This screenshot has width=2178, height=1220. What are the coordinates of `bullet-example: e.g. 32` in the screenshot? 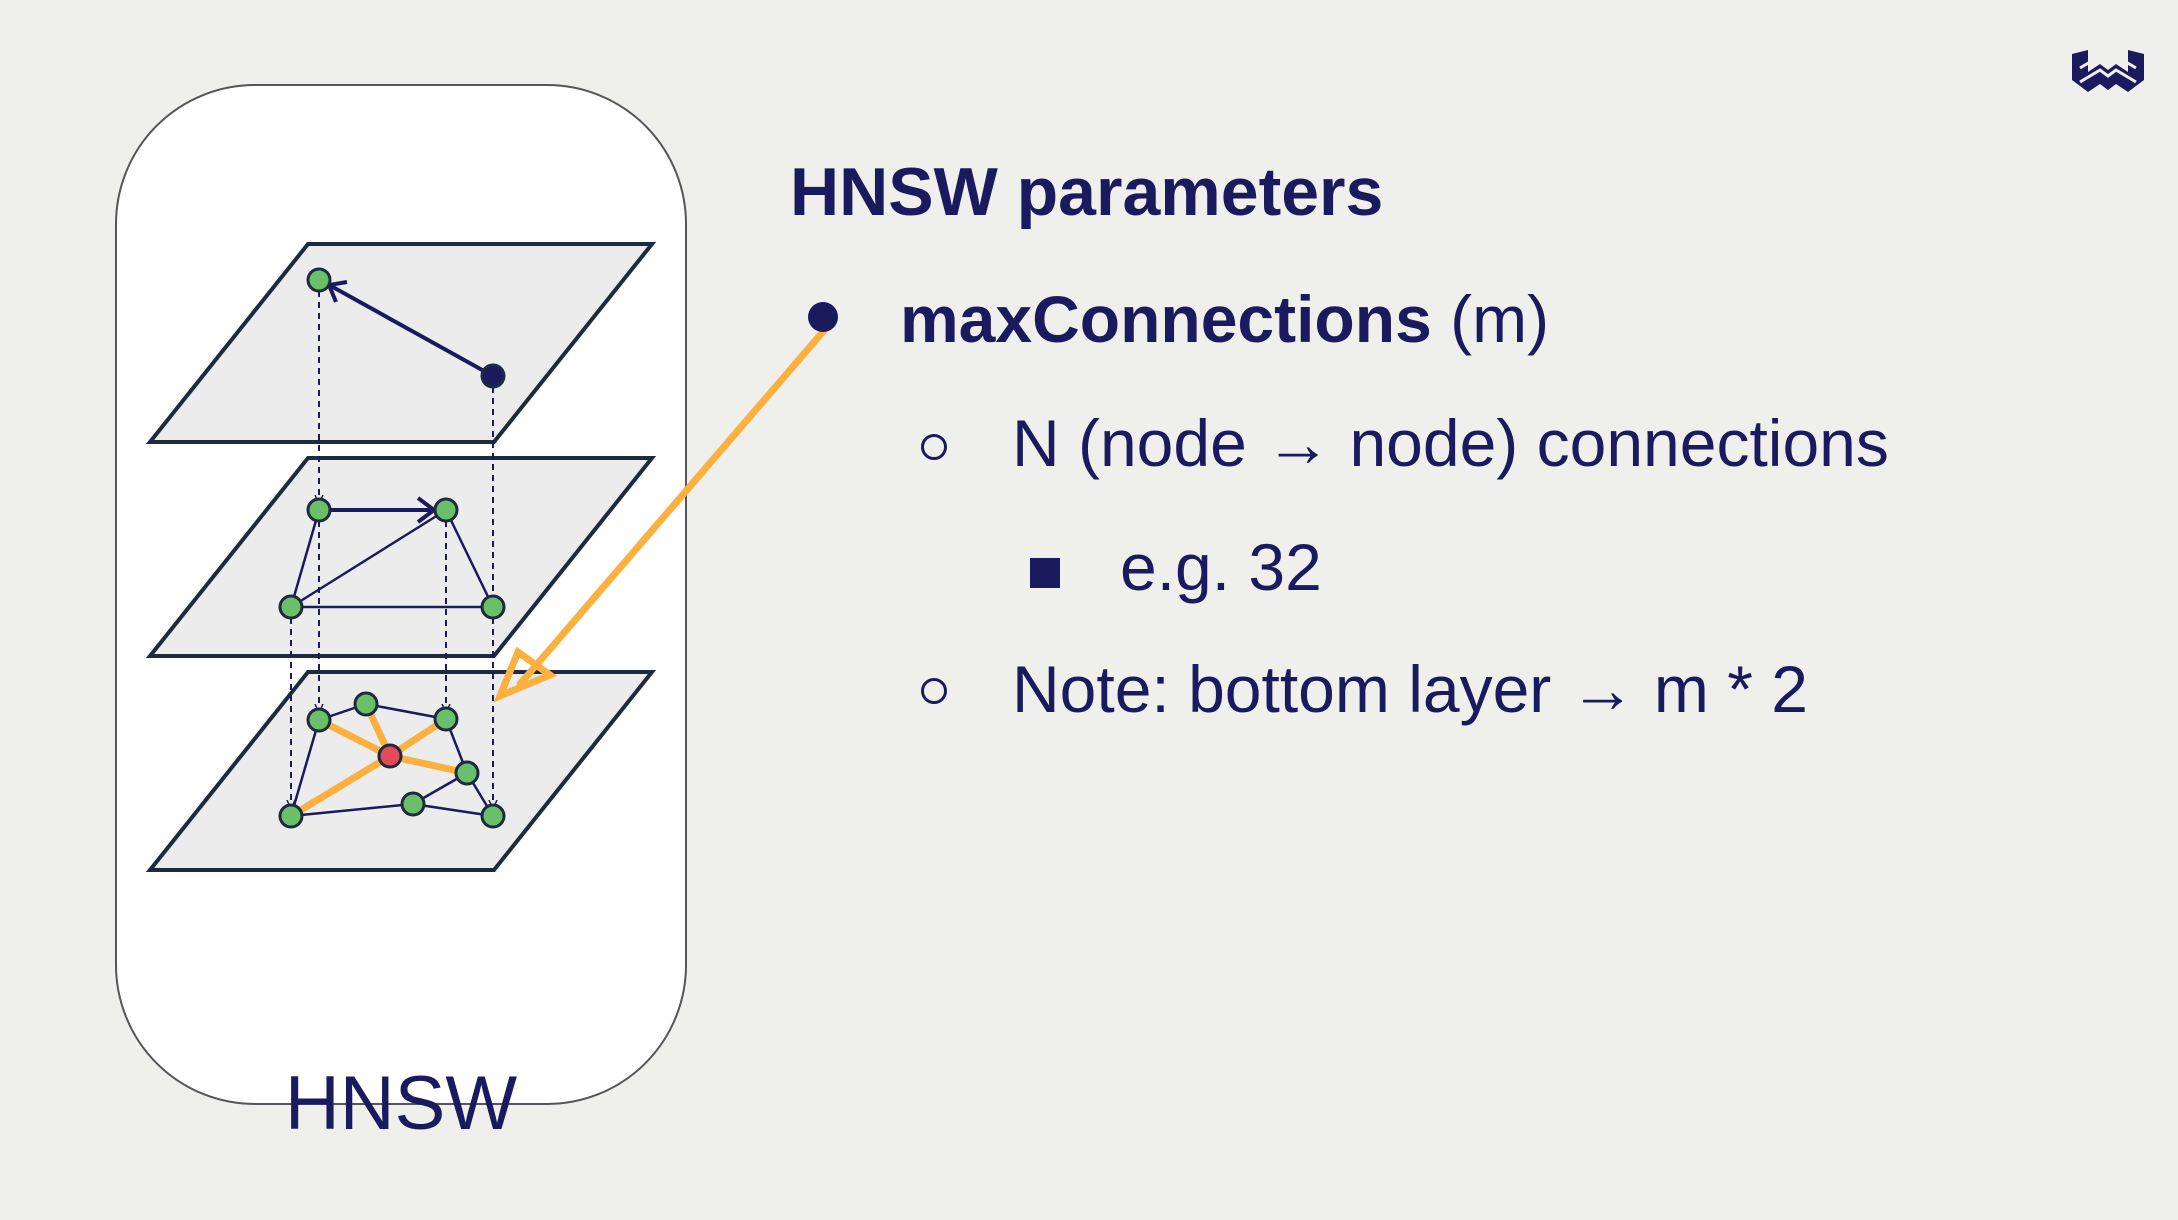 It's located at (1221, 567).